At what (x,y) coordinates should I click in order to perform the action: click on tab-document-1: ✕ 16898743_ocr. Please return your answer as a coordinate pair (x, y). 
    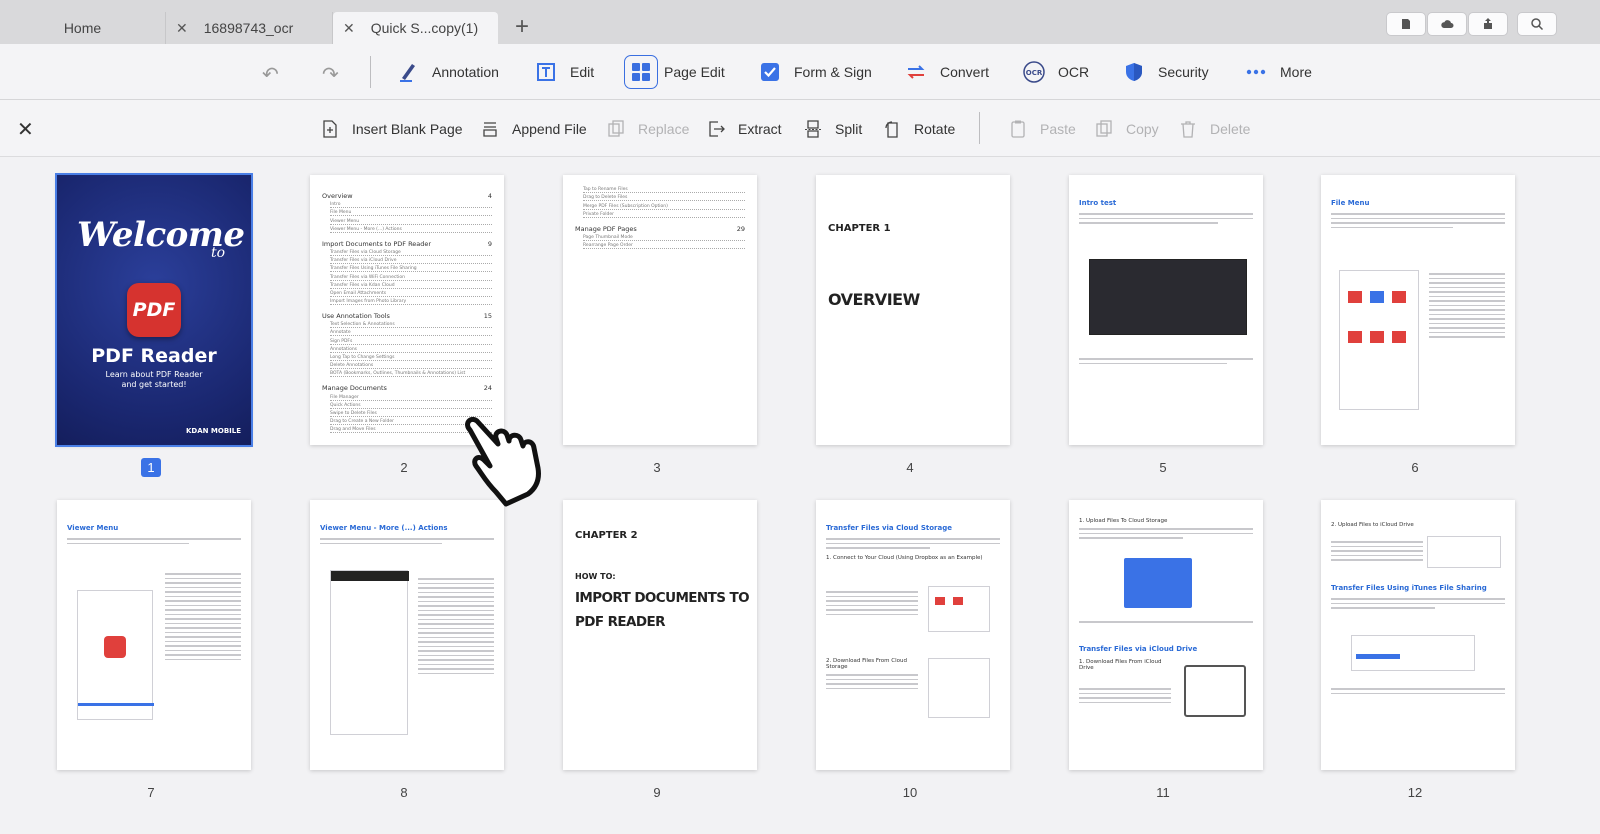
    Looking at the image, I should click on (249, 28).